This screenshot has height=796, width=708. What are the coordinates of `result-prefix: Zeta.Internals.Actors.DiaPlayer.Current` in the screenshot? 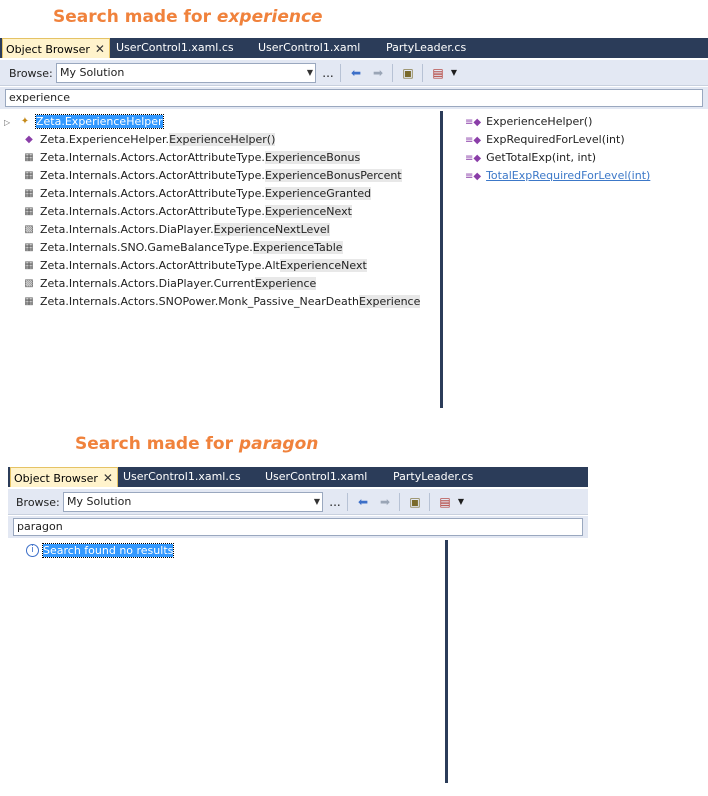 It's located at (147, 283).